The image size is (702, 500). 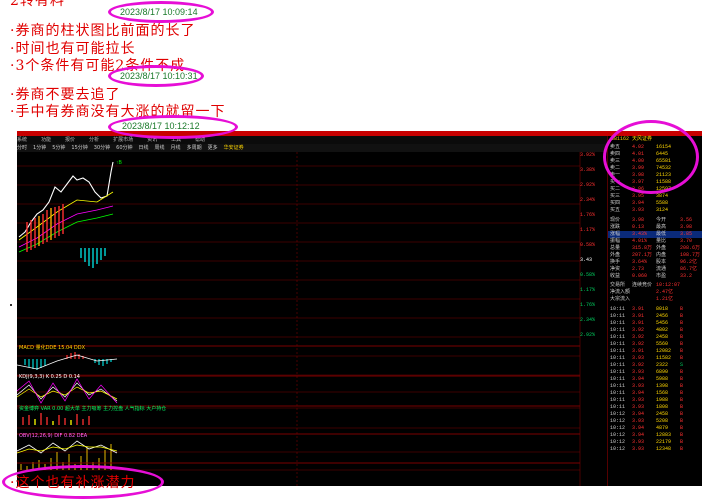 I want to click on tick-row-cell: 1398, so click(x=662, y=386).